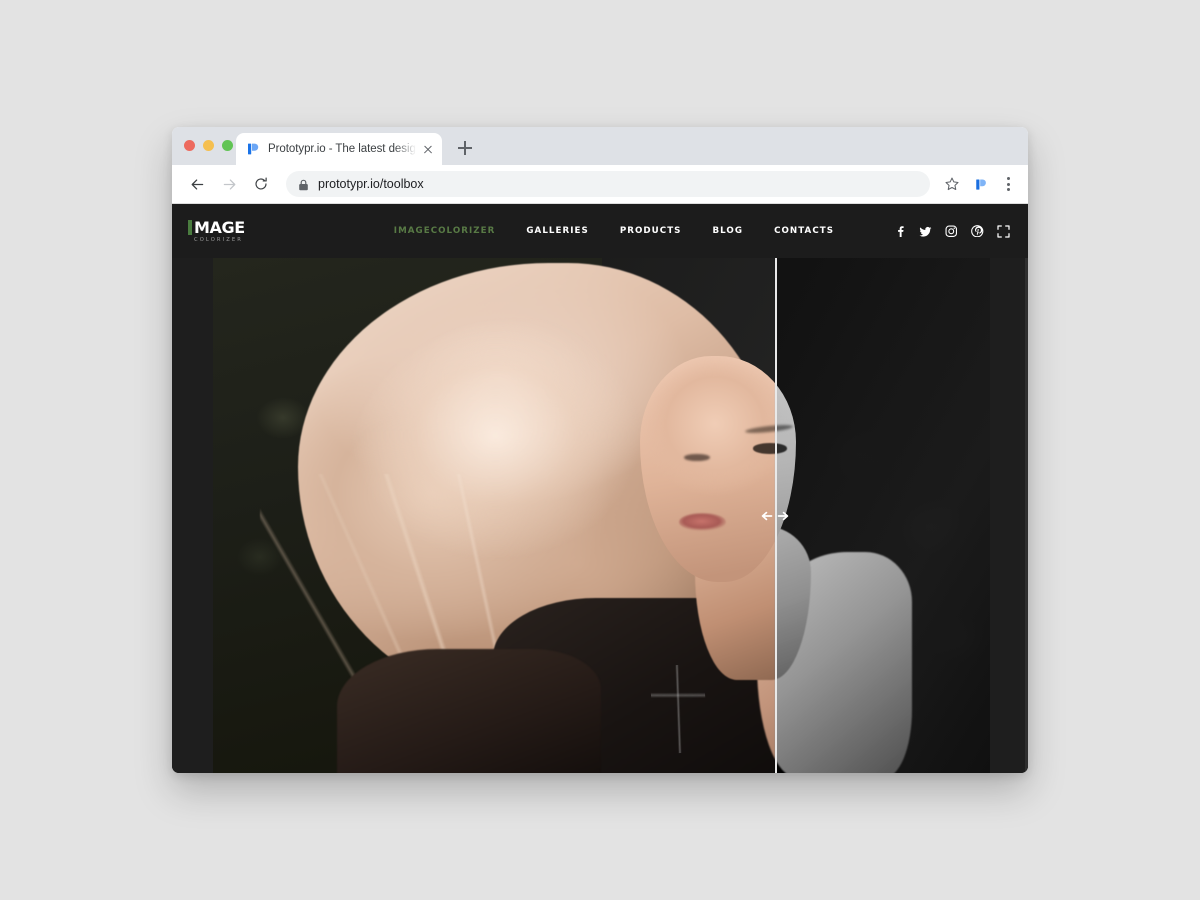 This screenshot has height=900, width=1200. Describe the element at coordinates (1008, 184) in the screenshot. I see `kebab-menu-icon` at that location.